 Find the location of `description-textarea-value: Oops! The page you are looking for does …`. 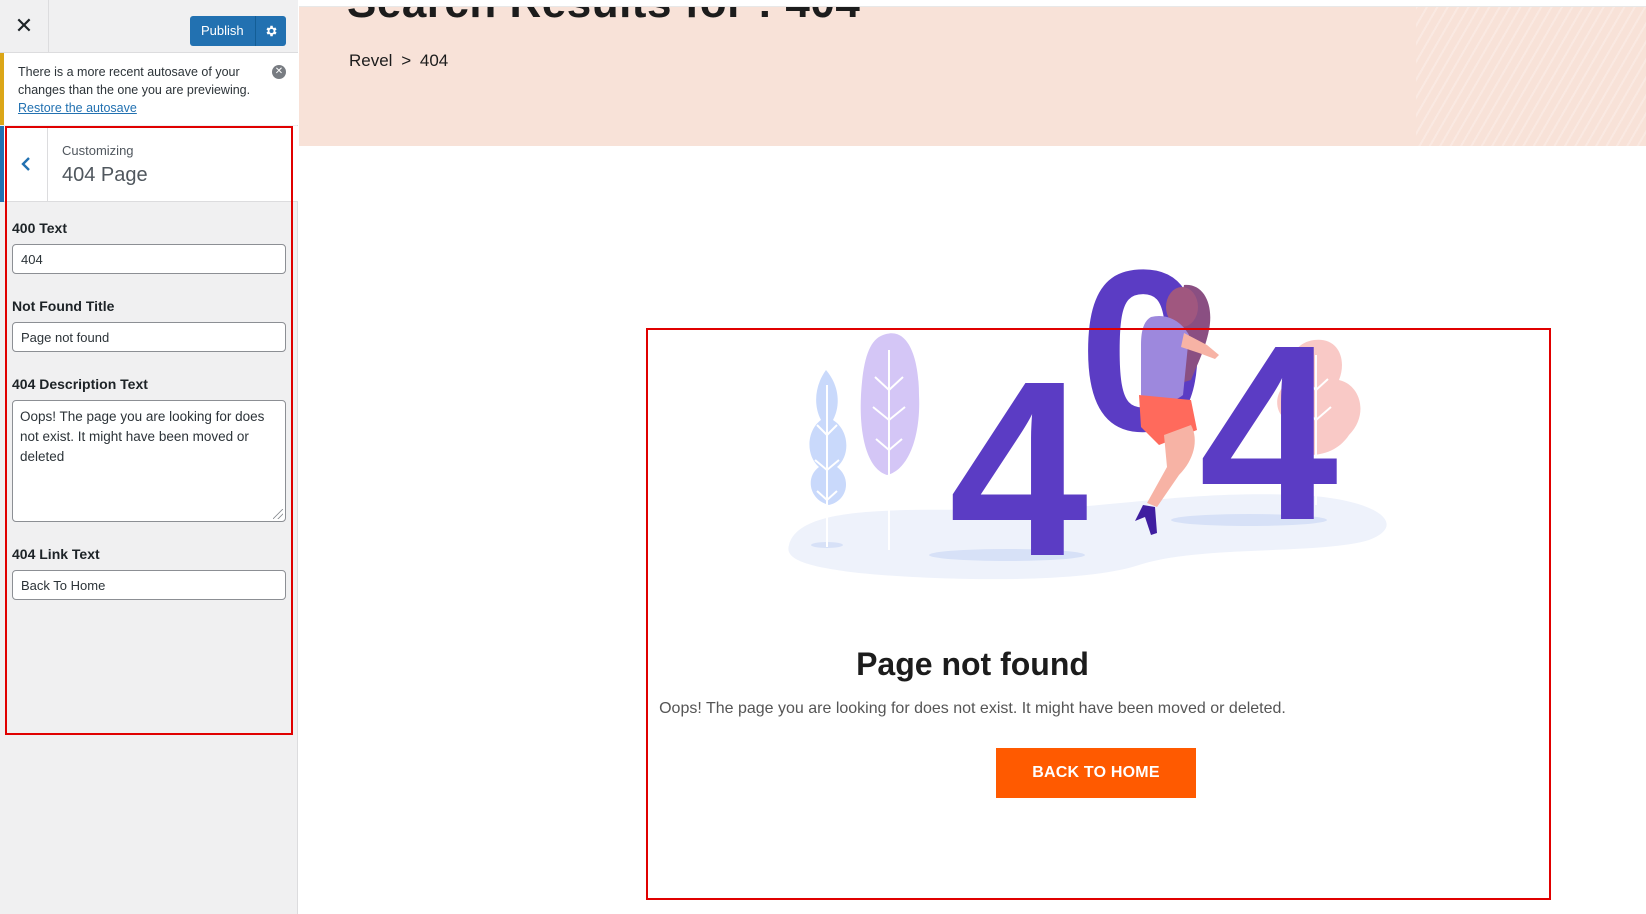

description-textarea-value: Oops! The page you are looking for does … is located at coordinates (142, 436).